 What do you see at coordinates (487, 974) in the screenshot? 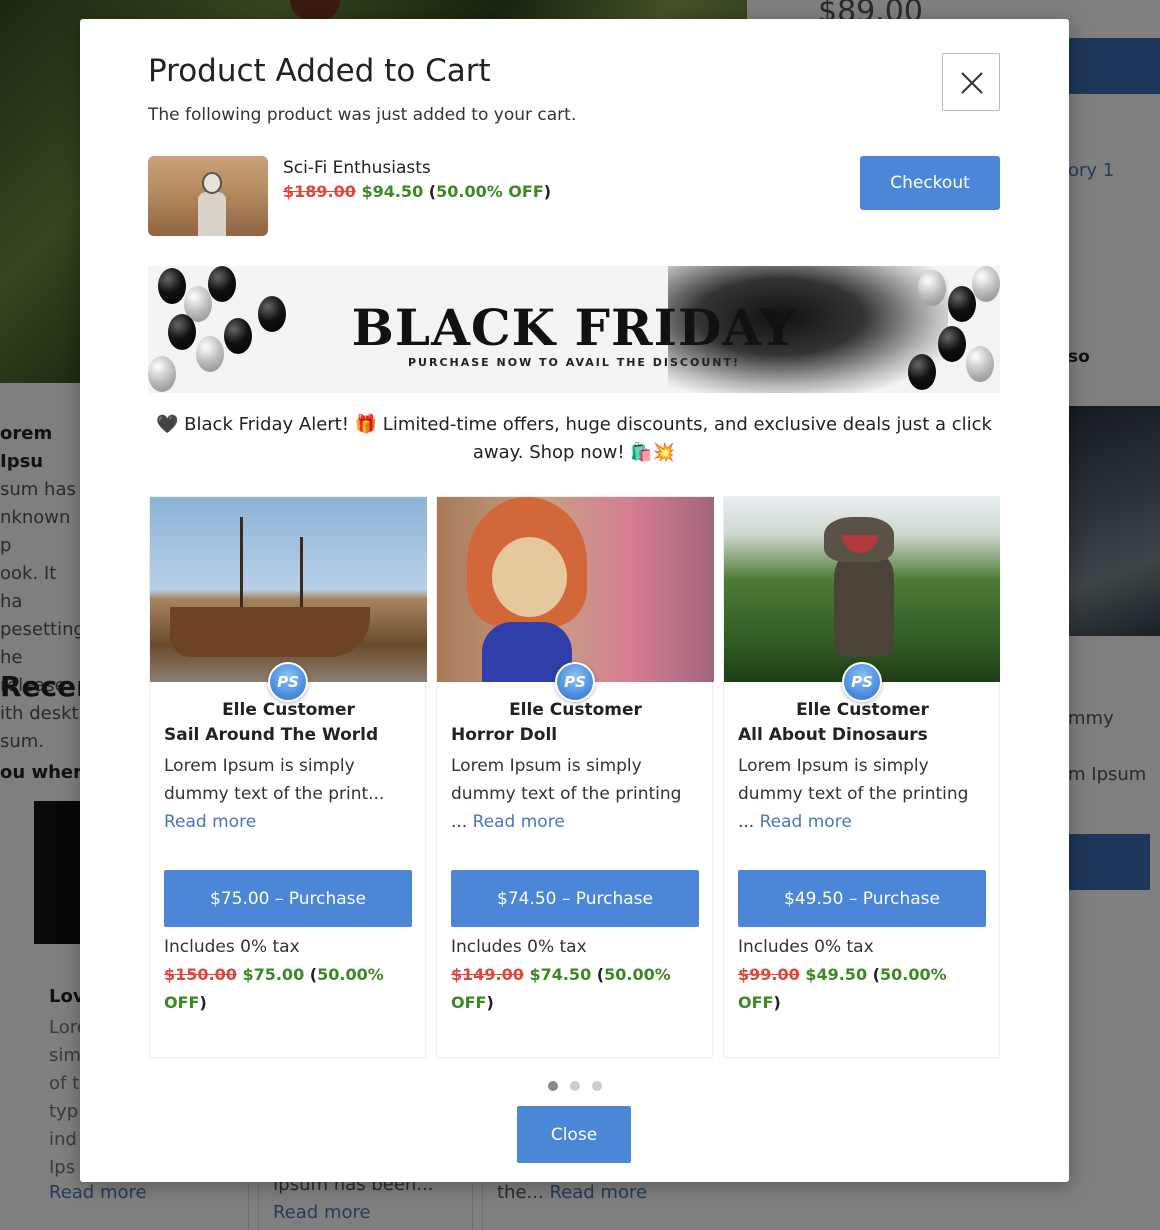
I see `card-old-price: $149.00` at bounding box center [487, 974].